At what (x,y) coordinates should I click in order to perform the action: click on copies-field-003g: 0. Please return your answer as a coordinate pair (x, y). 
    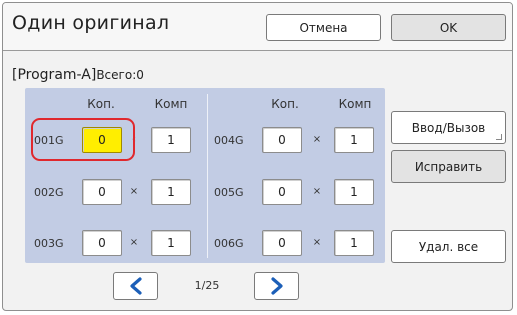
    Looking at the image, I should click on (102, 243).